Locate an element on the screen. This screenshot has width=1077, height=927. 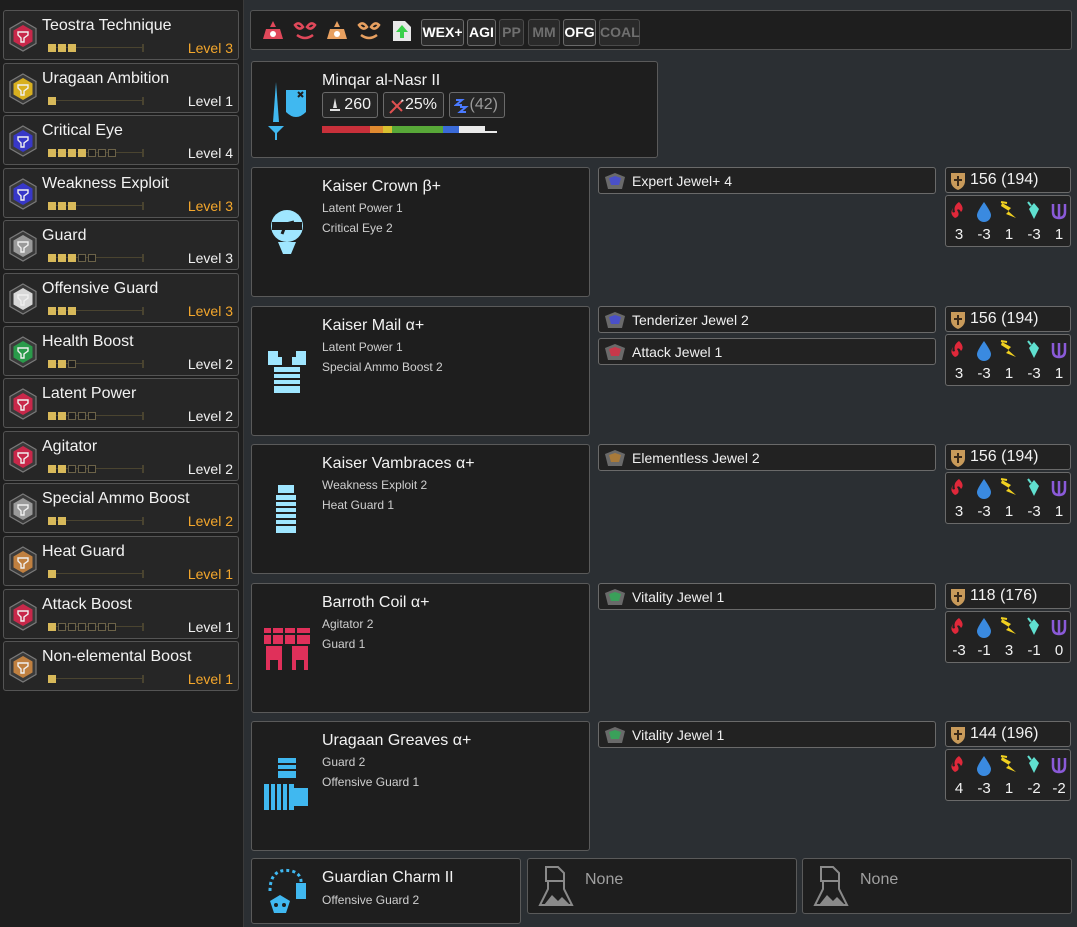
defense-value: 144 (196) is located at coordinates (1004, 734).